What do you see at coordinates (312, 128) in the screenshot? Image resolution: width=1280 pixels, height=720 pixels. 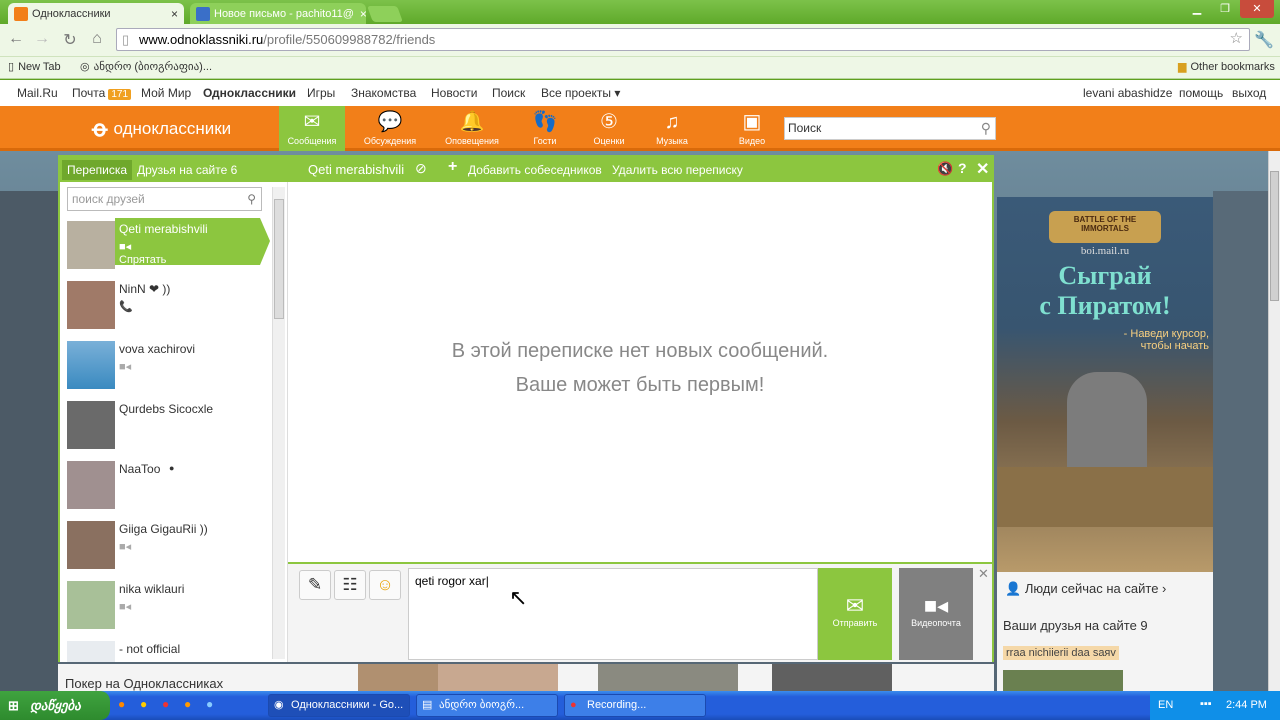 I see `nav-messages: ✉ Сообщения` at bounding box center [312, 128].